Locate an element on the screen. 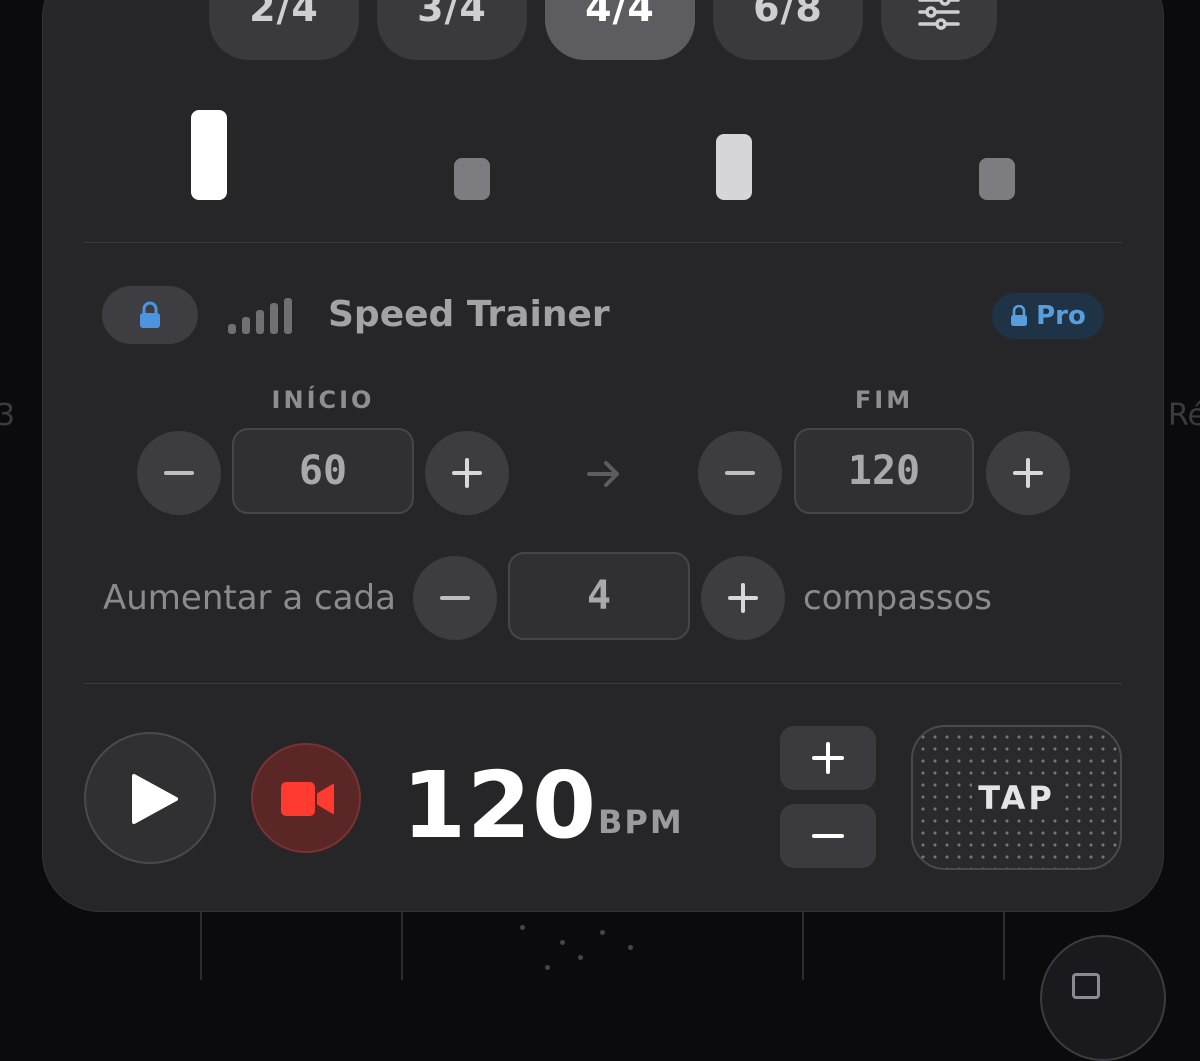  pro-badge: Pro is located at coordinates (1048, 316).